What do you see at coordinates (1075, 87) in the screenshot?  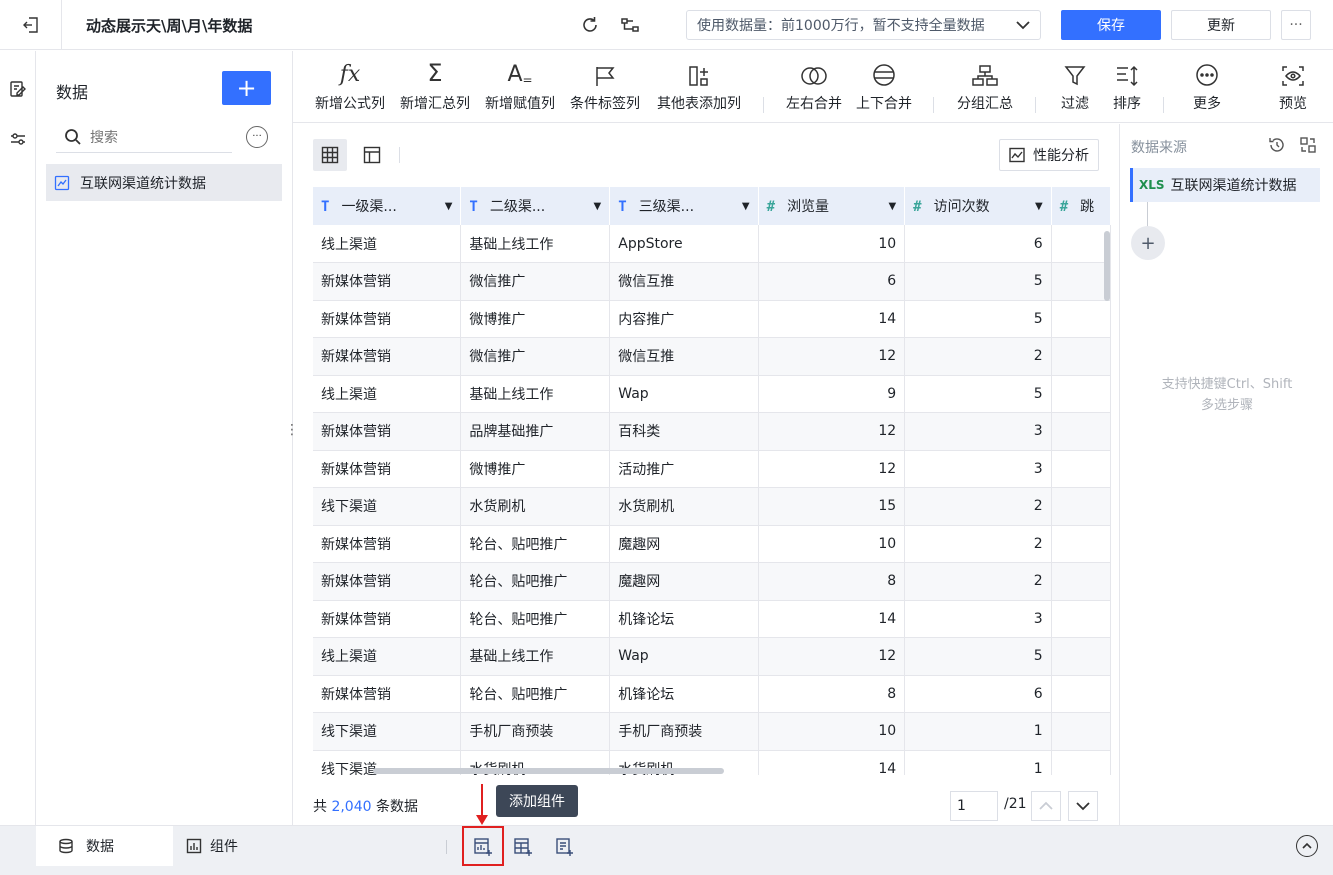 I see `toolbar-filter: 过滤` at bounding box center [1075, 87].